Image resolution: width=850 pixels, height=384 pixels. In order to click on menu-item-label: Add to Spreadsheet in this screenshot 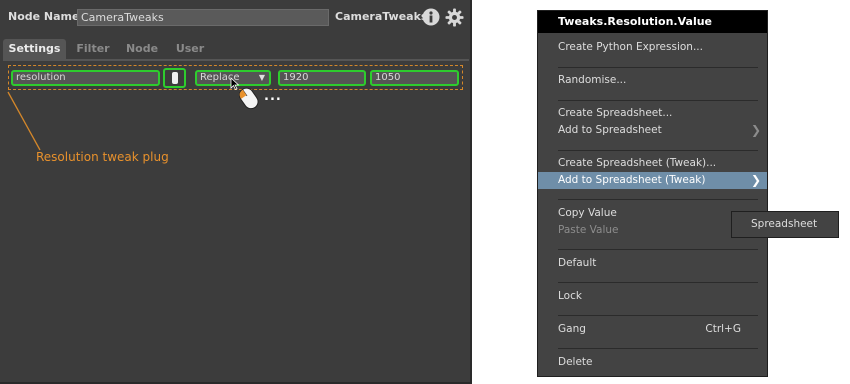, I will do `click(610, 130)`.